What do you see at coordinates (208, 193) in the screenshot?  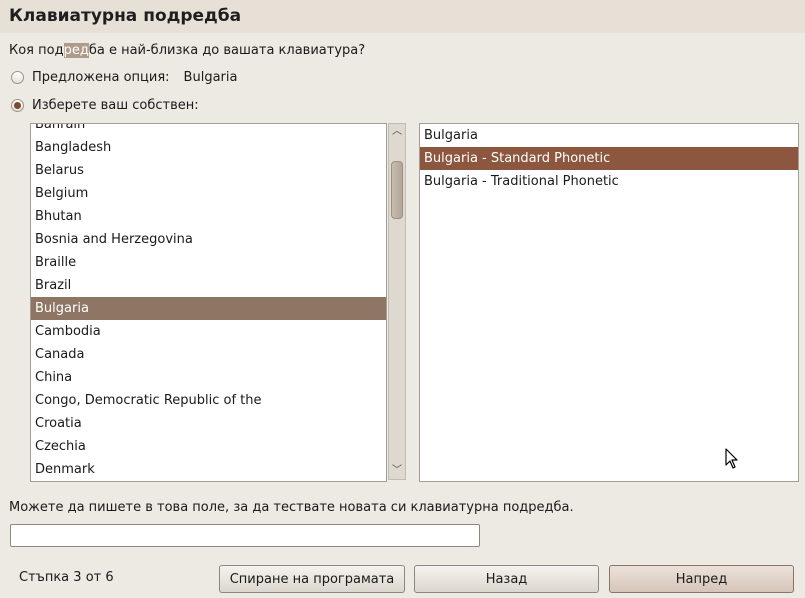 I see `country-list-item: Belgium` at bounding box center [208, 193].